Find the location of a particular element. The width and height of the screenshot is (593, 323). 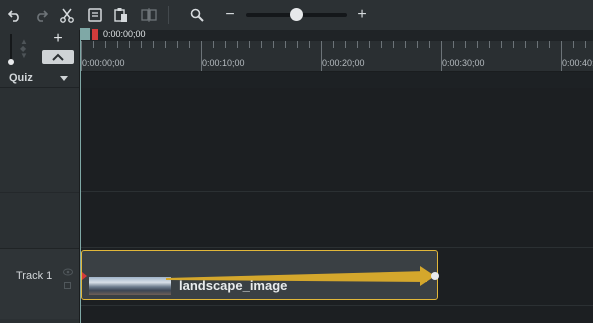

animation-arrow is located at coordinates (260, 276).